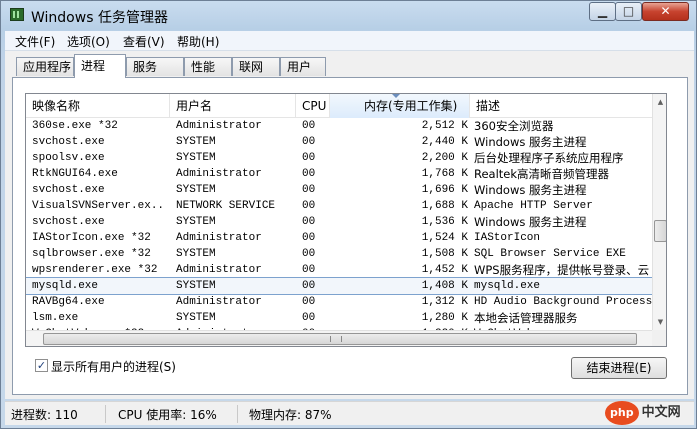 The height and width of the screenshot is (429, 697). Describe the element at coordinates (44, 415) in the screenshot. I see `status-process-count: 进程数: 110` at that location.